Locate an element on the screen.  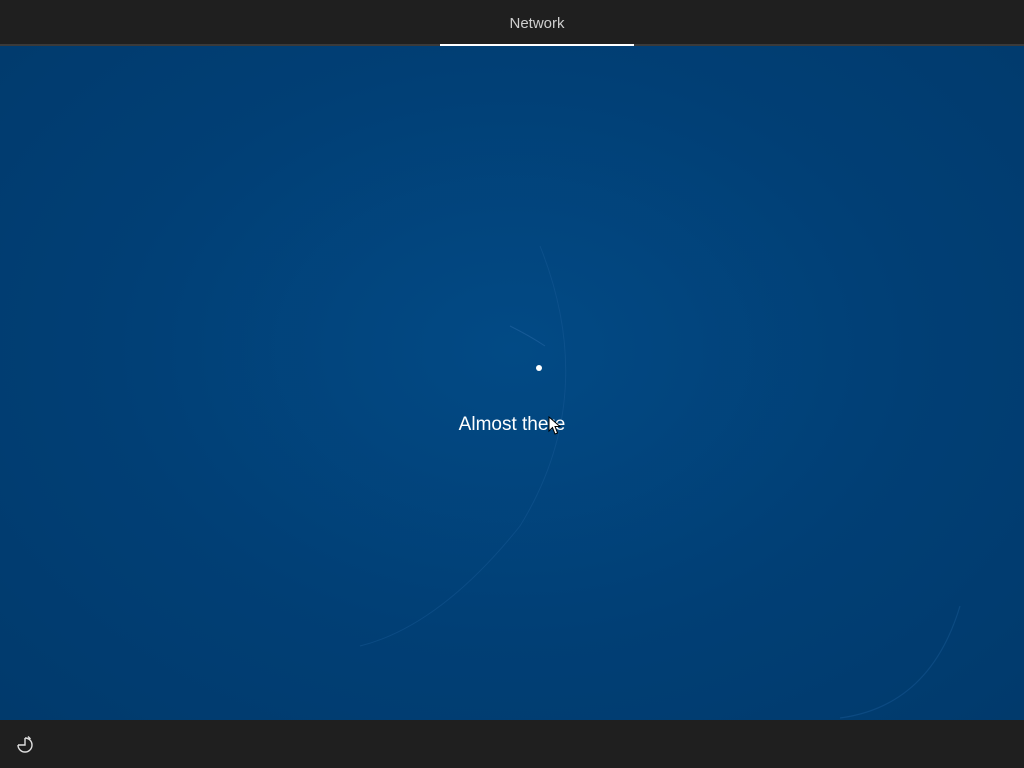
ease-of-access-button is located at coordinates (25, 745).